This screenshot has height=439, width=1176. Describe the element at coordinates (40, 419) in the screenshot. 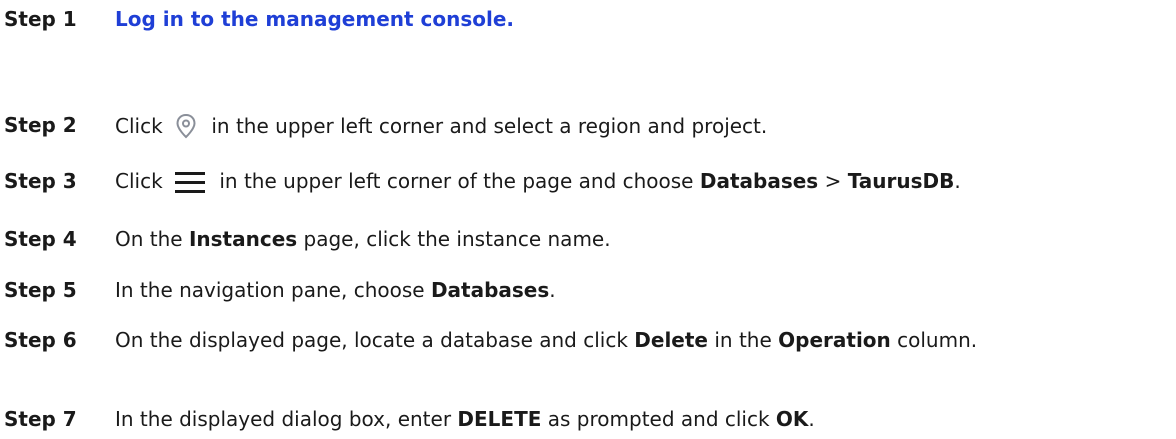

I see `step-label: Step 7` at that location.